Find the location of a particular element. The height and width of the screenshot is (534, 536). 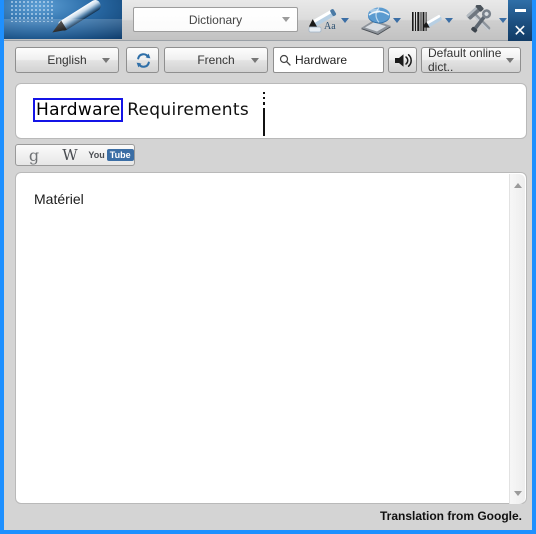

source-language-dropdown: English is located at coordinates (67, 60).